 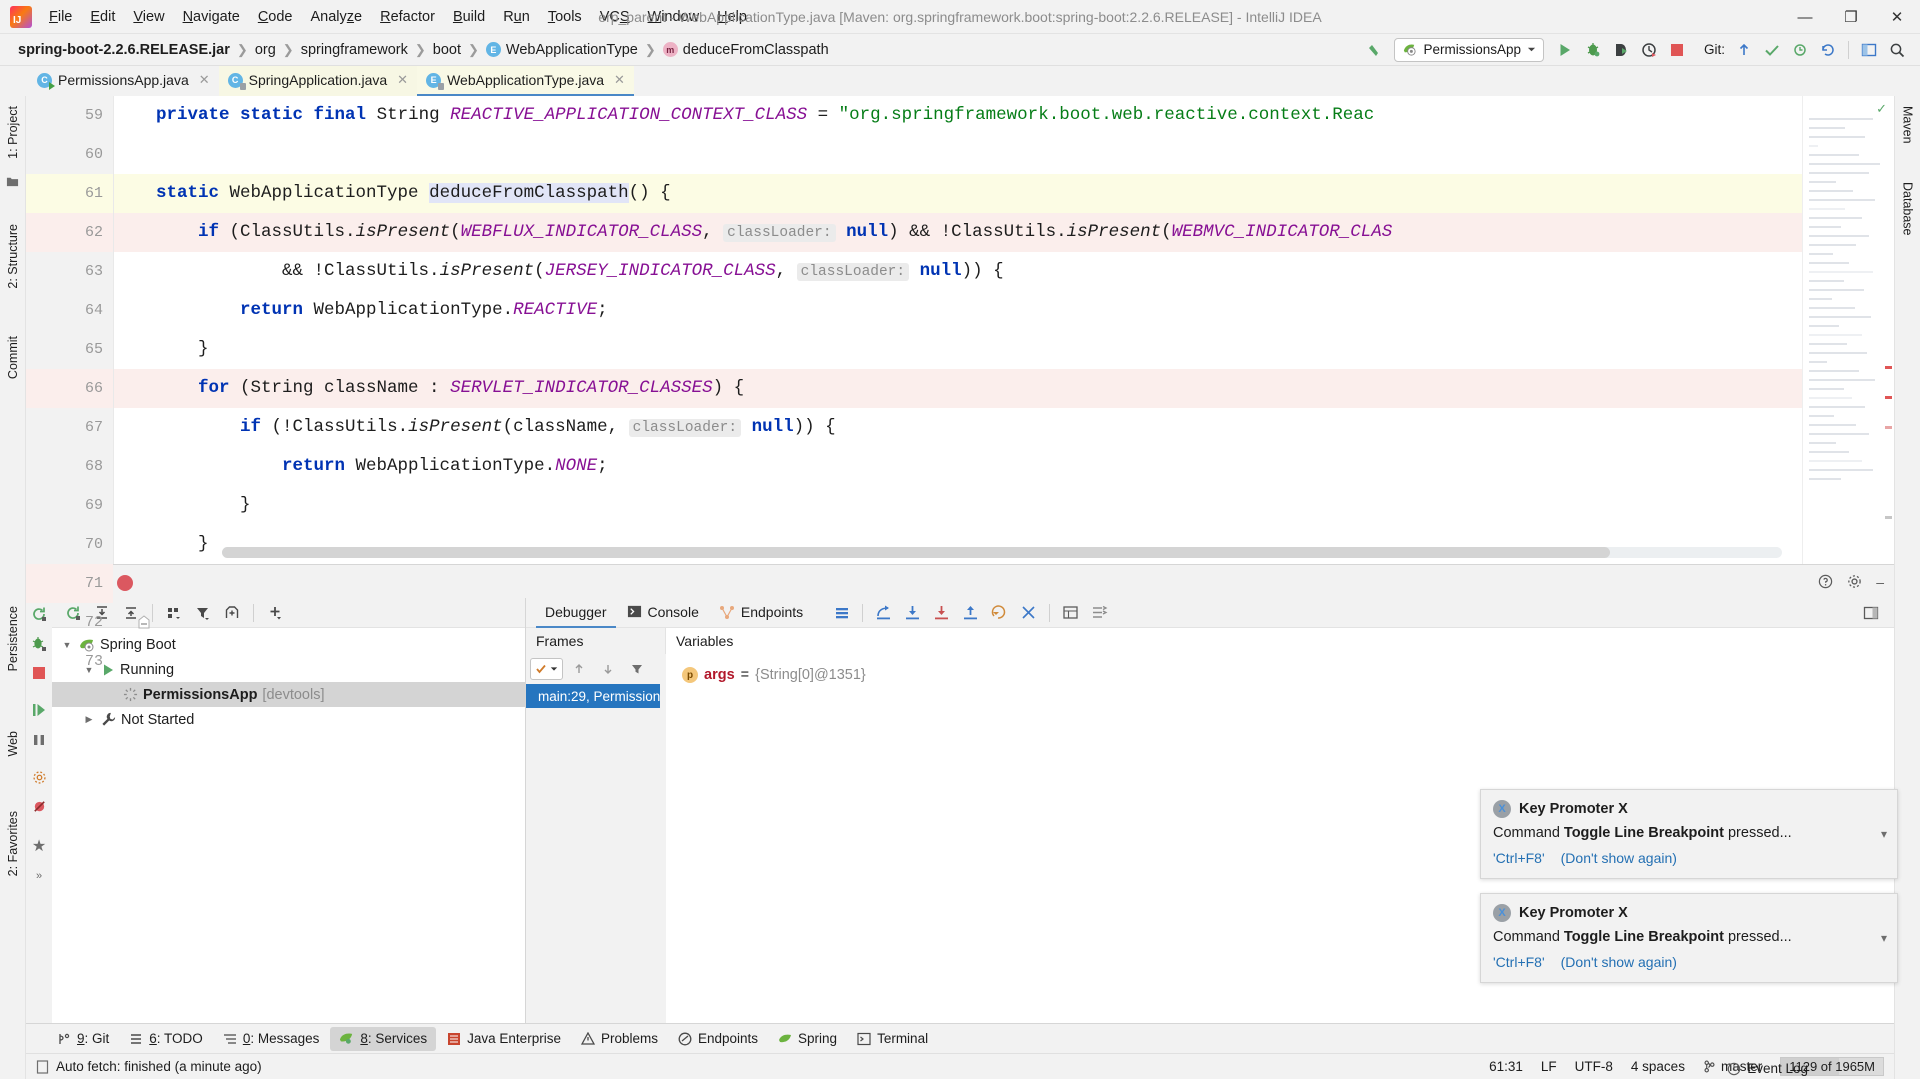 What do you see at coordinates (79, 583) in the screenshot?
I see `gutter-line-71: 71` at bounding box center [79, 583].